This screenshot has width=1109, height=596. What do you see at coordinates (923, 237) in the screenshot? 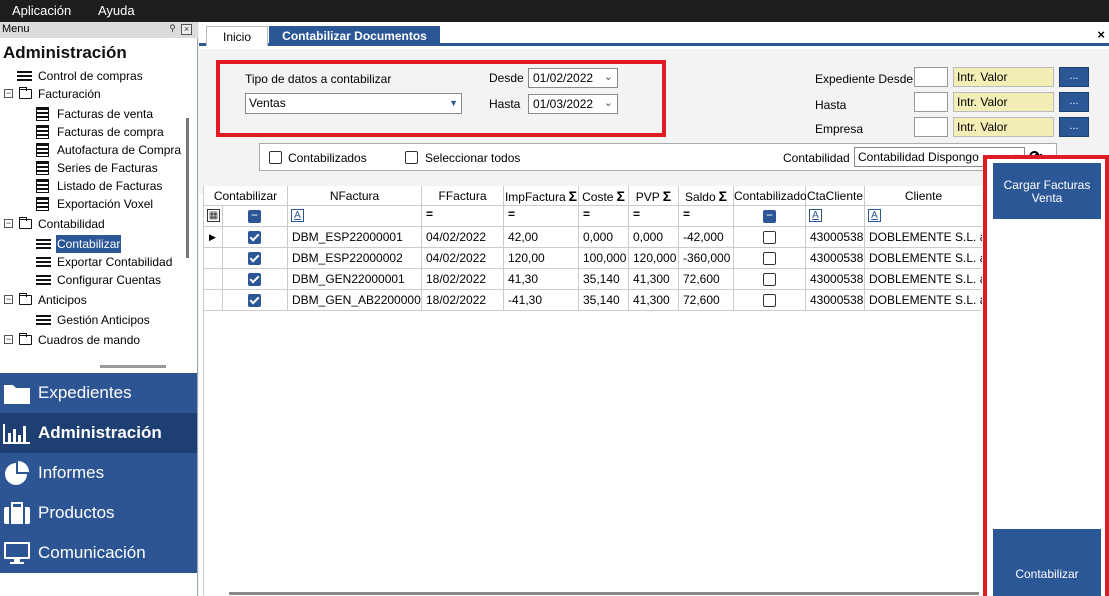
I see `row-1-cliente: DOBLEMENTE S.L. afil` at bounding box center [923, 237].